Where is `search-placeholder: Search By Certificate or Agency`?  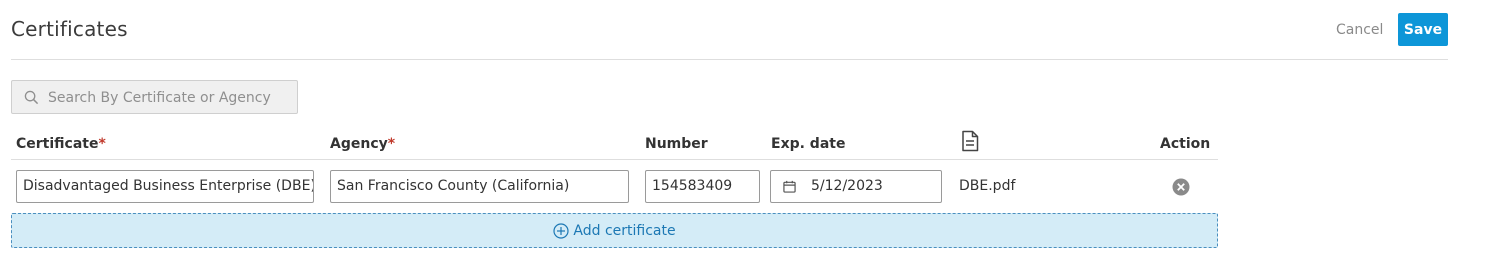 search-placeholder: Search By Certificate or Agency is located at coordinates (159, 98).